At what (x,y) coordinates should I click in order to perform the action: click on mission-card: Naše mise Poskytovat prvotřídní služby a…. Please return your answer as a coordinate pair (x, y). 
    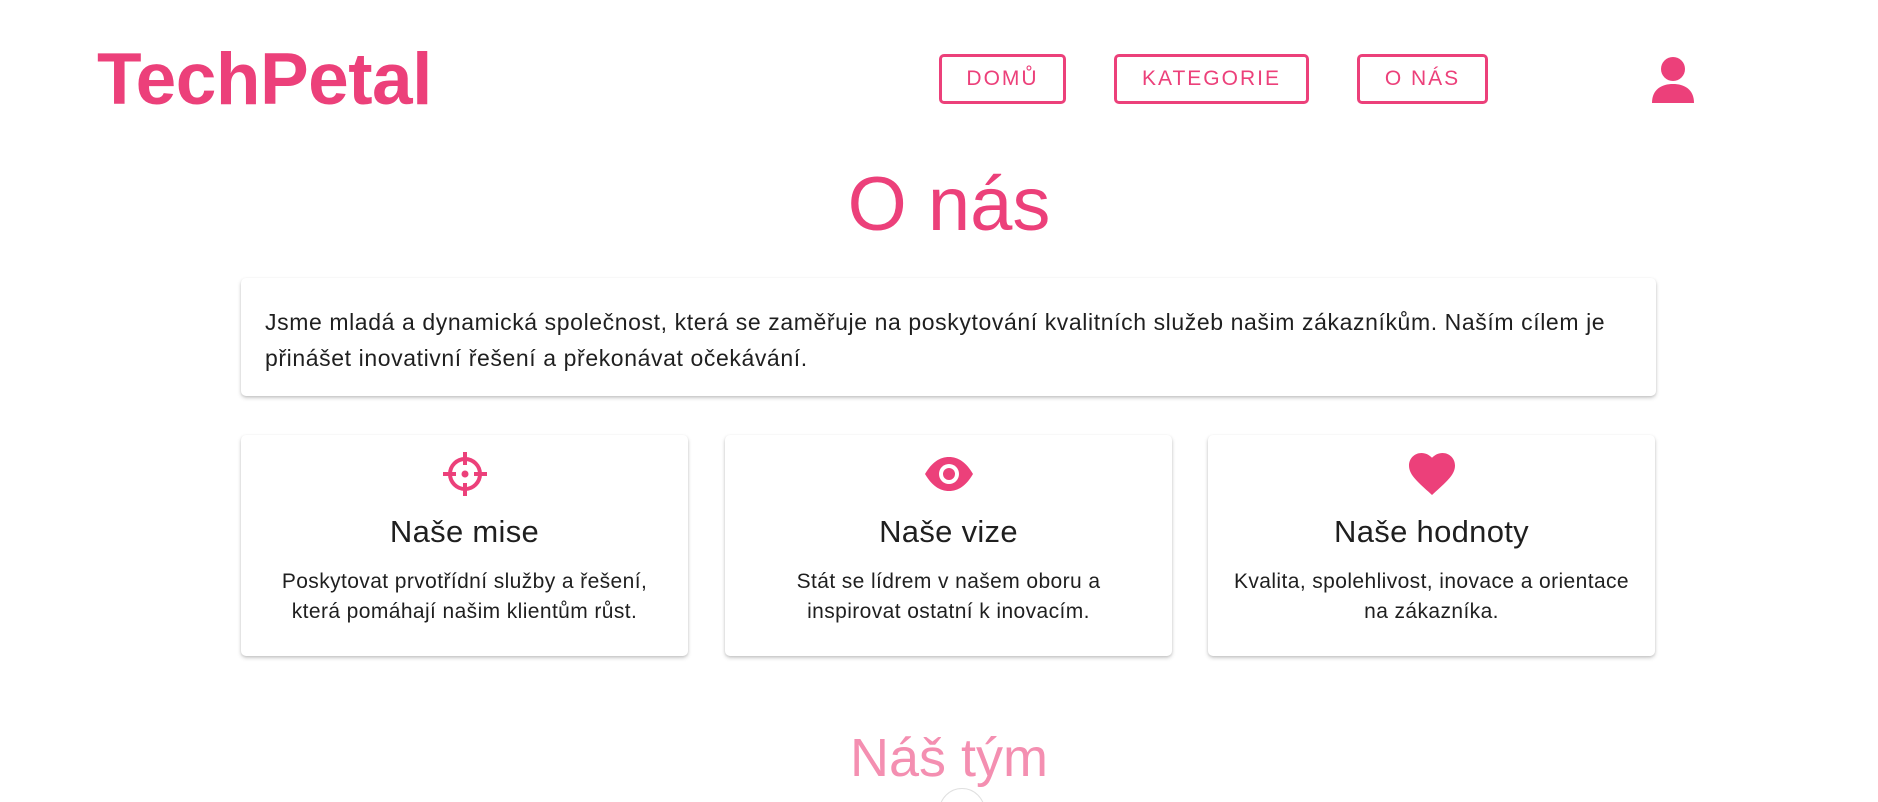
    Looking at the image, I should click on (464, 545).